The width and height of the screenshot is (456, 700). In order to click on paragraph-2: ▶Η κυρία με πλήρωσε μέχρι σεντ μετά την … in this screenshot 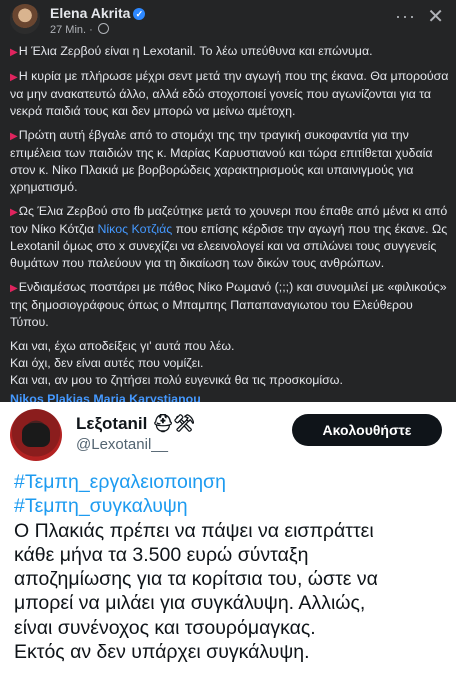, I will do `click(230, 94)`.